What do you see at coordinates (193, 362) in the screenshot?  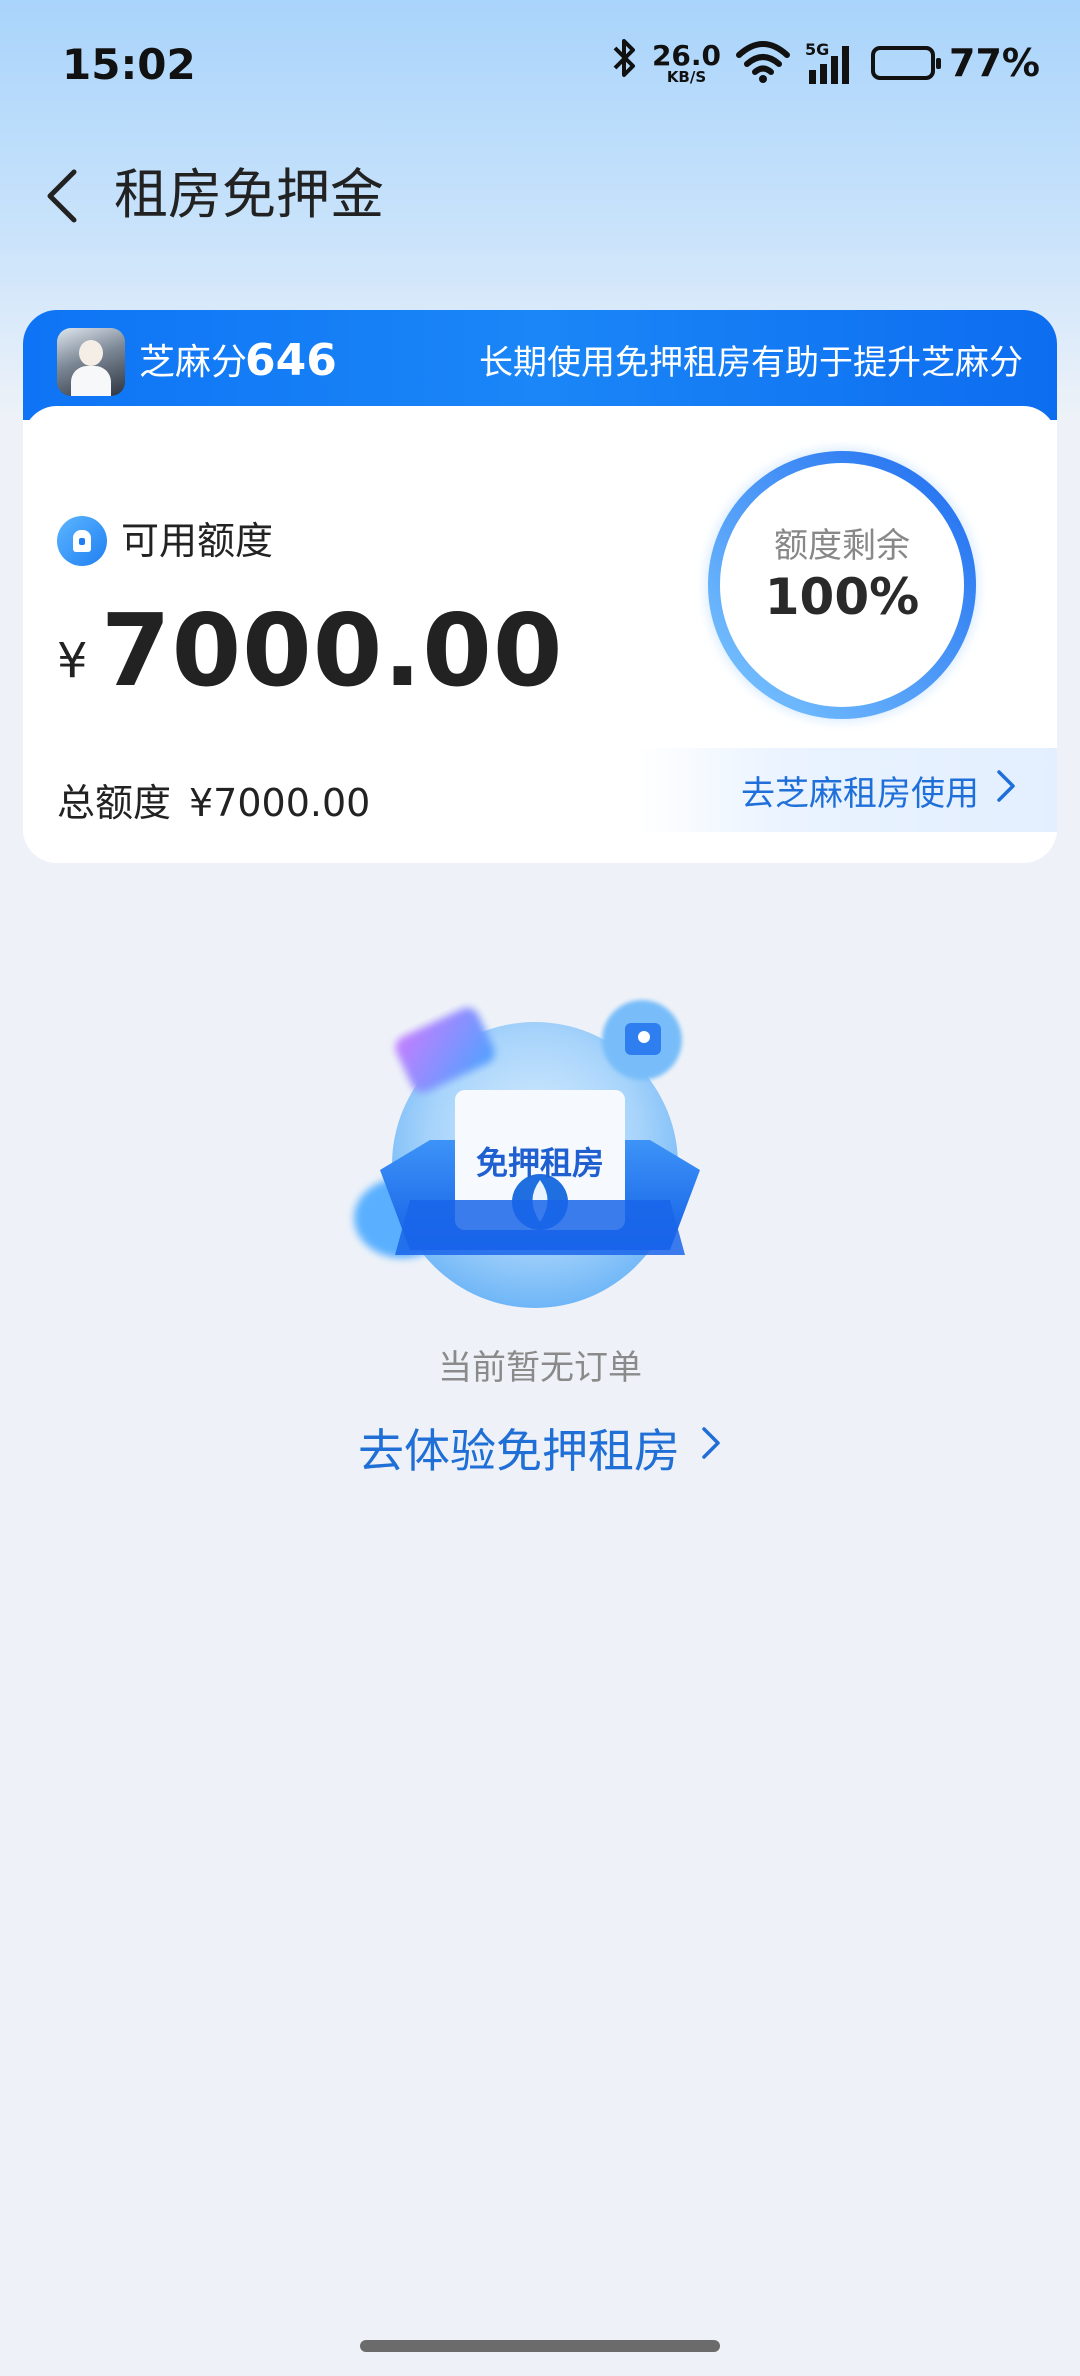 I see `sesame-label: 芝麻分` at bounding box center [193, 362].